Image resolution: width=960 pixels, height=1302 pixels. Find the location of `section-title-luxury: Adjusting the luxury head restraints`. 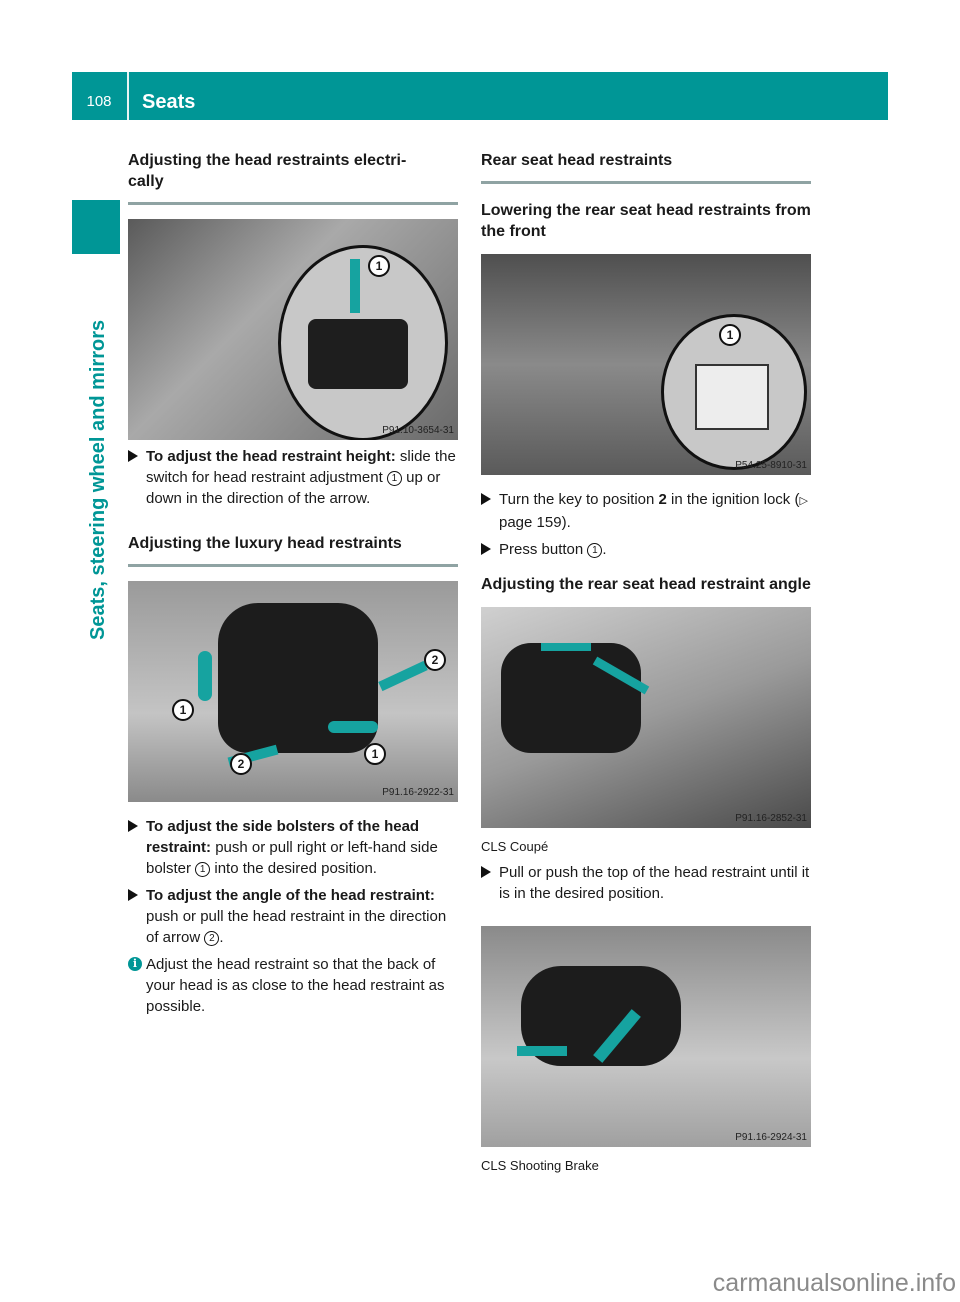

section-title-luxury: Adjusting the luxury head restraints is located at coordinates (265, 543).